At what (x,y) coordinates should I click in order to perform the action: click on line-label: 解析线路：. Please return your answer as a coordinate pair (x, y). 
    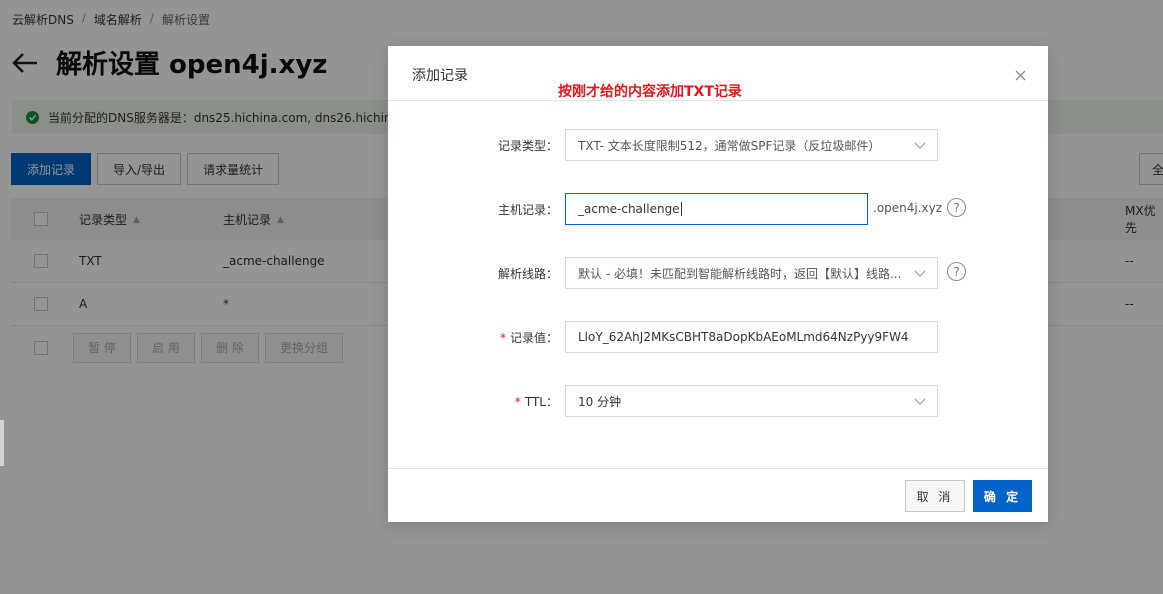
    Looking at the image, I should click on (527, 274).